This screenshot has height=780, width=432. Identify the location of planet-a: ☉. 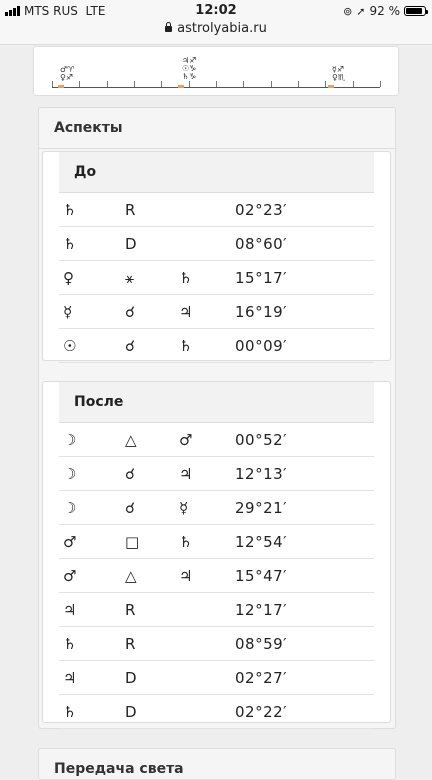
(70, 346).